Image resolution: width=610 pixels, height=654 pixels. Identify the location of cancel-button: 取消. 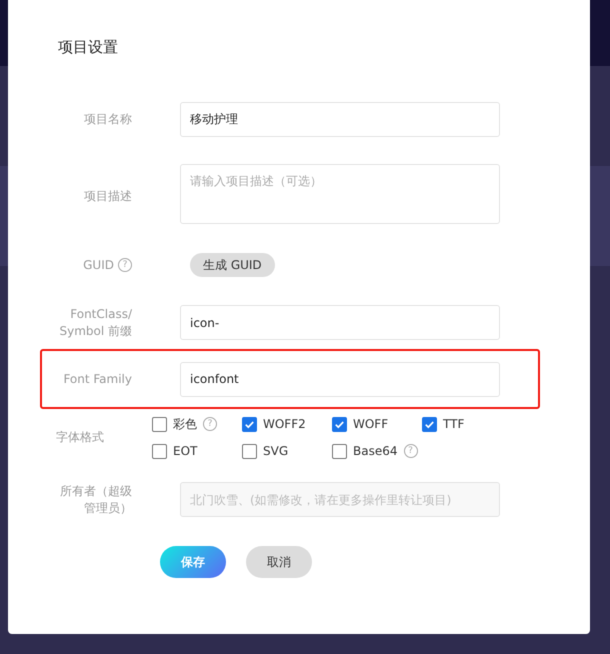
(279, 562).